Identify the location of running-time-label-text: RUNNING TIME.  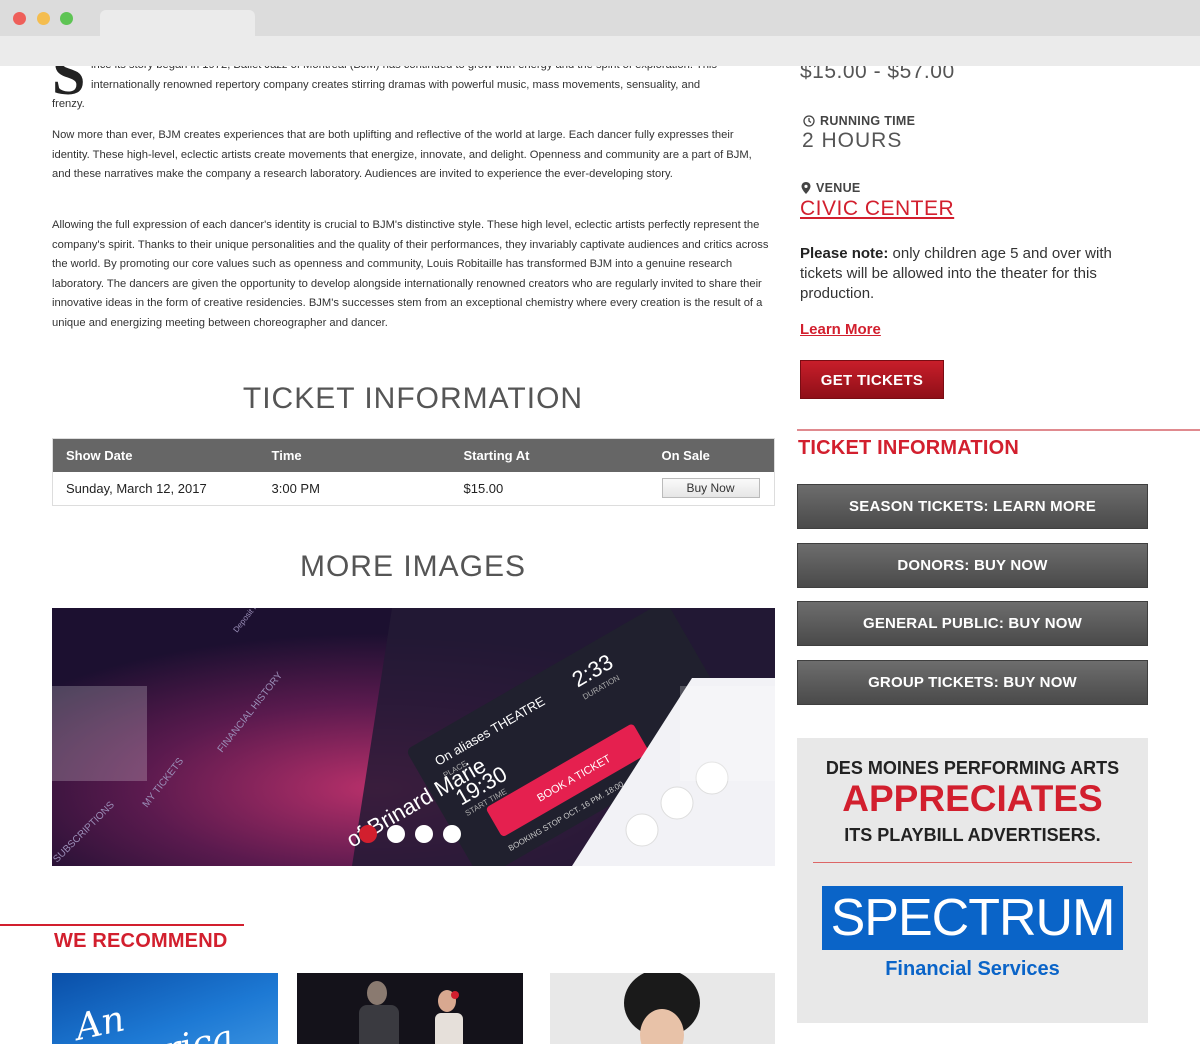
(868, 121).